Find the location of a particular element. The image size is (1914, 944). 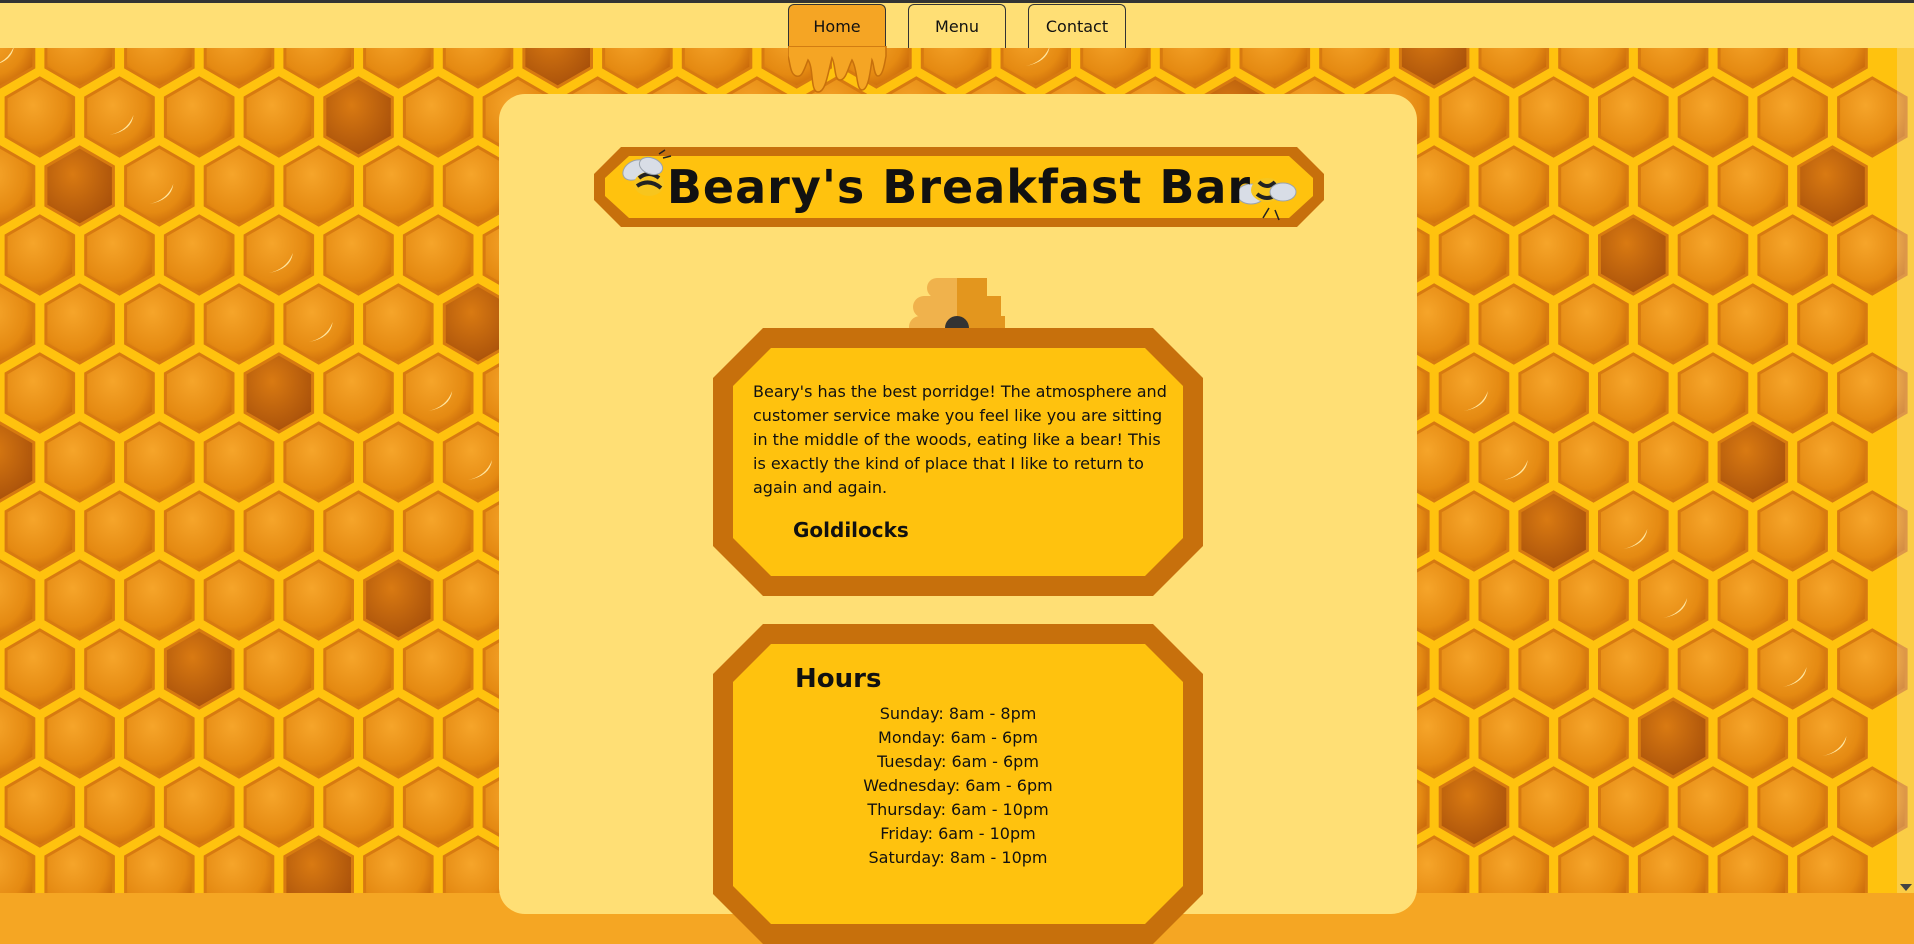

hours-item: Saturday: 8am - 10pm is located at coordinates (958, 857).